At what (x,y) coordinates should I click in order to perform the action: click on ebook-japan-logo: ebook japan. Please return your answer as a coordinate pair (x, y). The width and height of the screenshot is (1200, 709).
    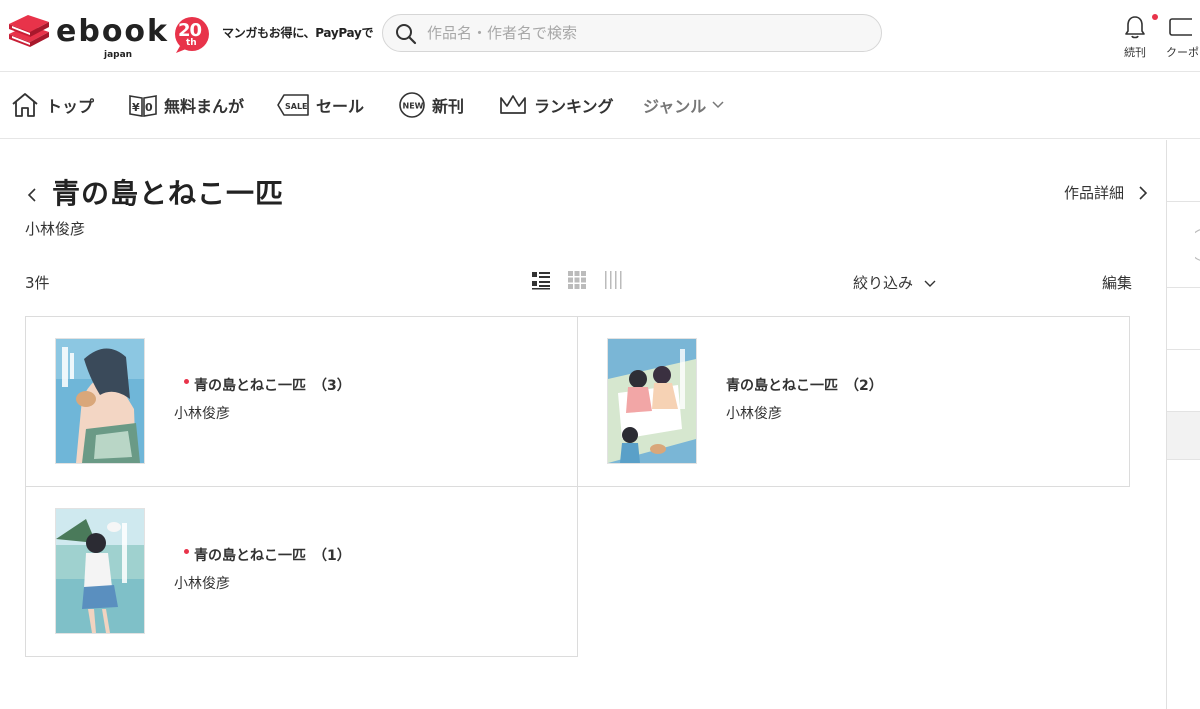
    Looking at the image, I should click on (87, 36).